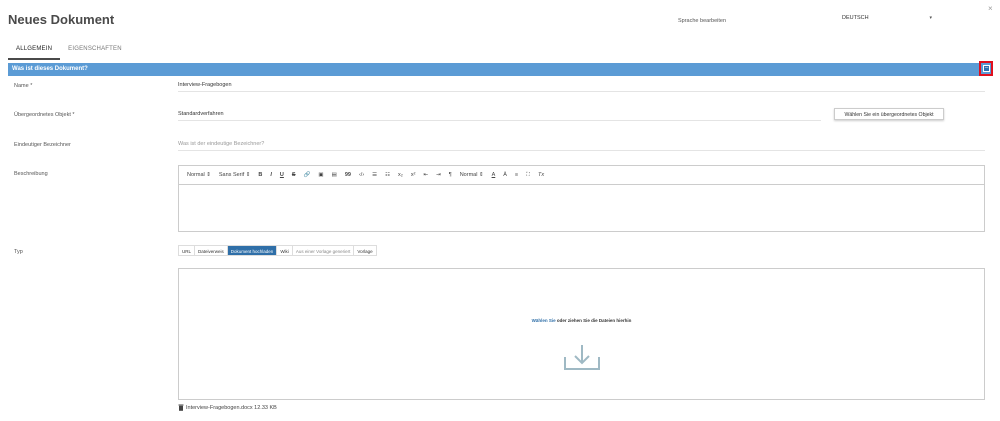 The height and width of the screenshot is (421, 1000). I want to click on link-icon: 🔗, so click(307, 175).